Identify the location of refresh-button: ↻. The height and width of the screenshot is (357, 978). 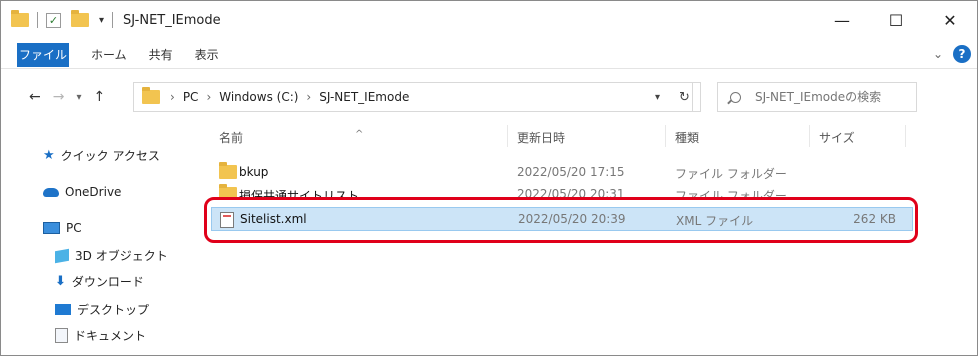
(685, 97).